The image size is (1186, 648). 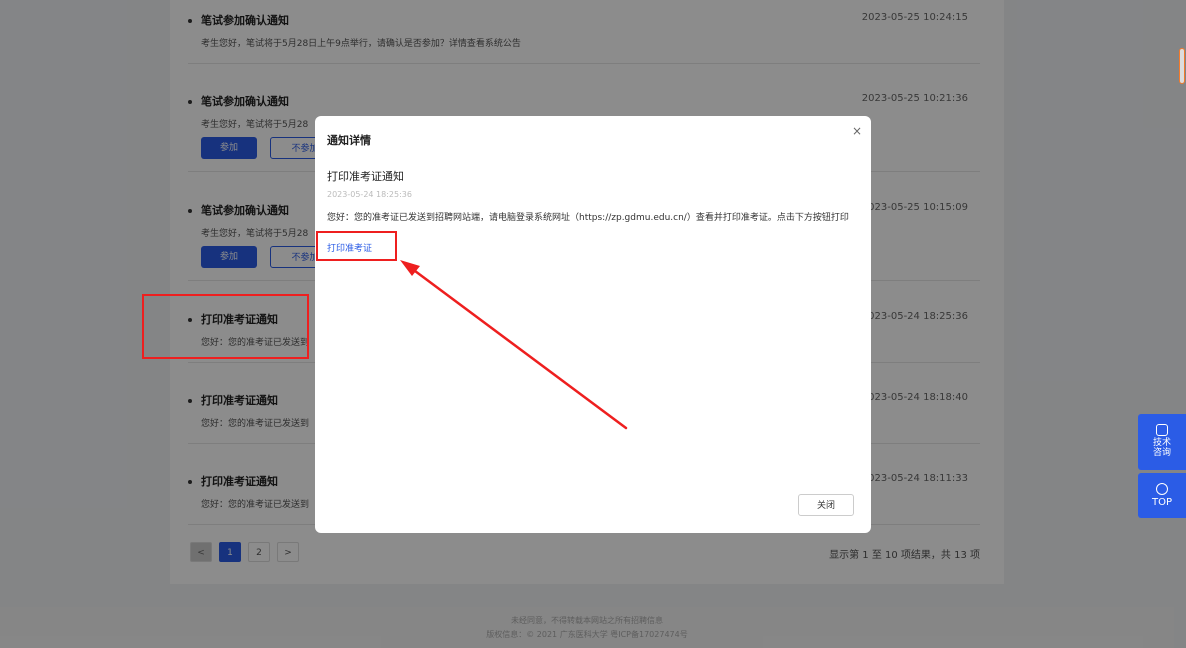 I want to click on tech-consult-button: 技术咨询, so click(x=1162, y=442).